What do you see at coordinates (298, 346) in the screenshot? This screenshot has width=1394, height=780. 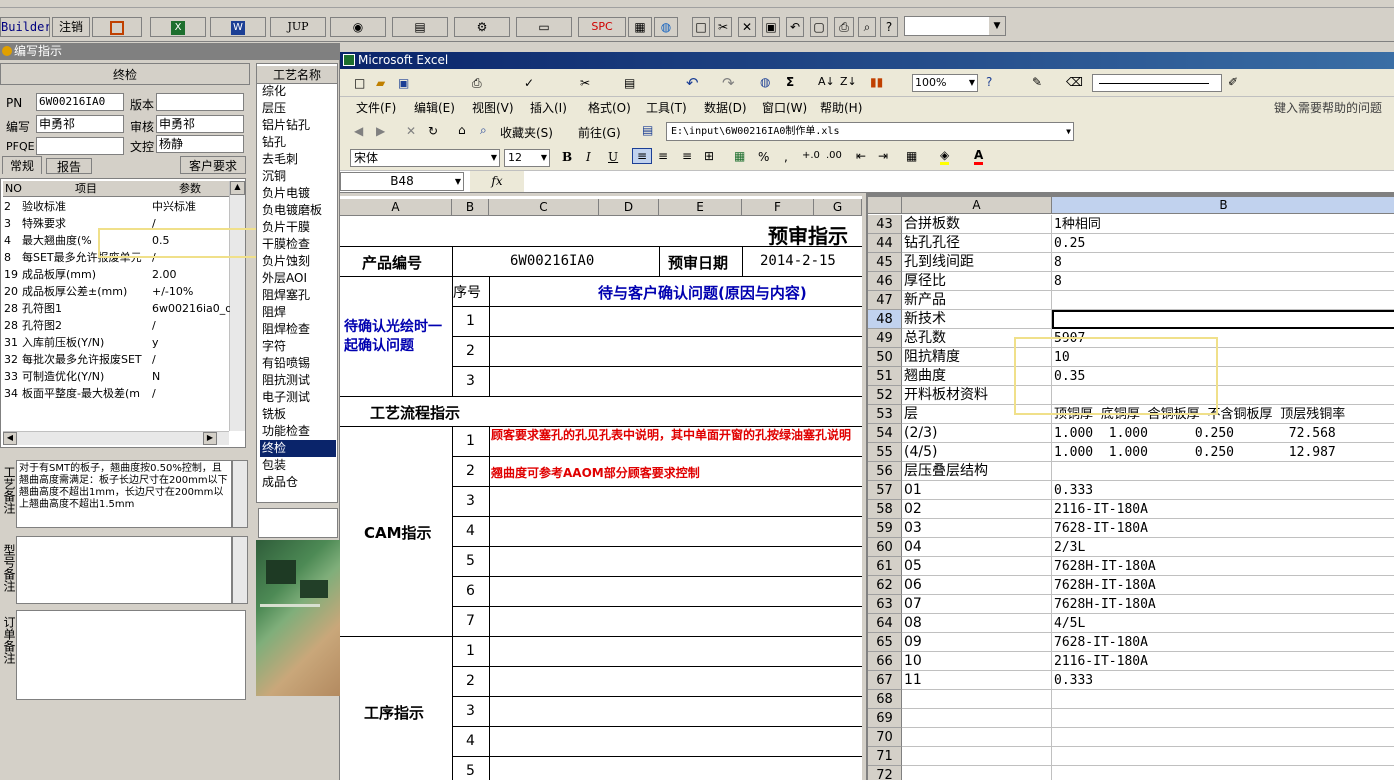 I see `process-item: 字符` at bounding box center [298, 346].